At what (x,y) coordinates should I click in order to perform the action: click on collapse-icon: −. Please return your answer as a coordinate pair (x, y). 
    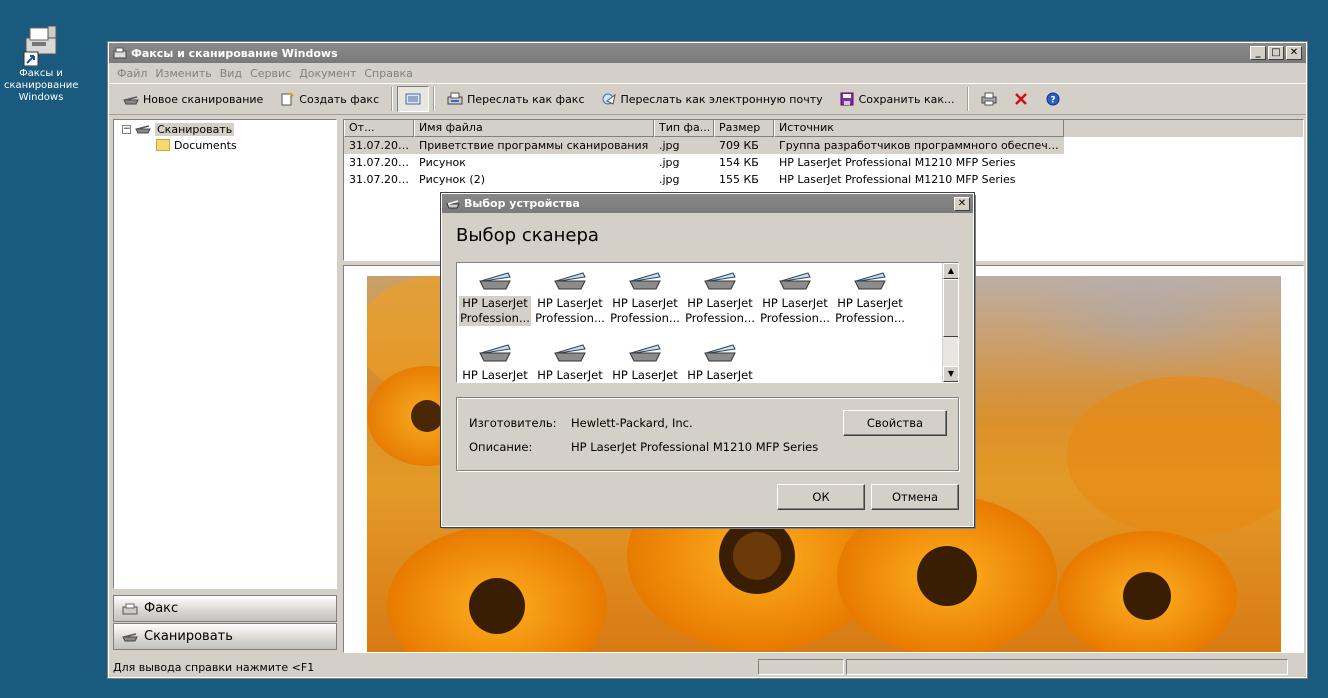
    Looking at the image, I should click on (126, 129).